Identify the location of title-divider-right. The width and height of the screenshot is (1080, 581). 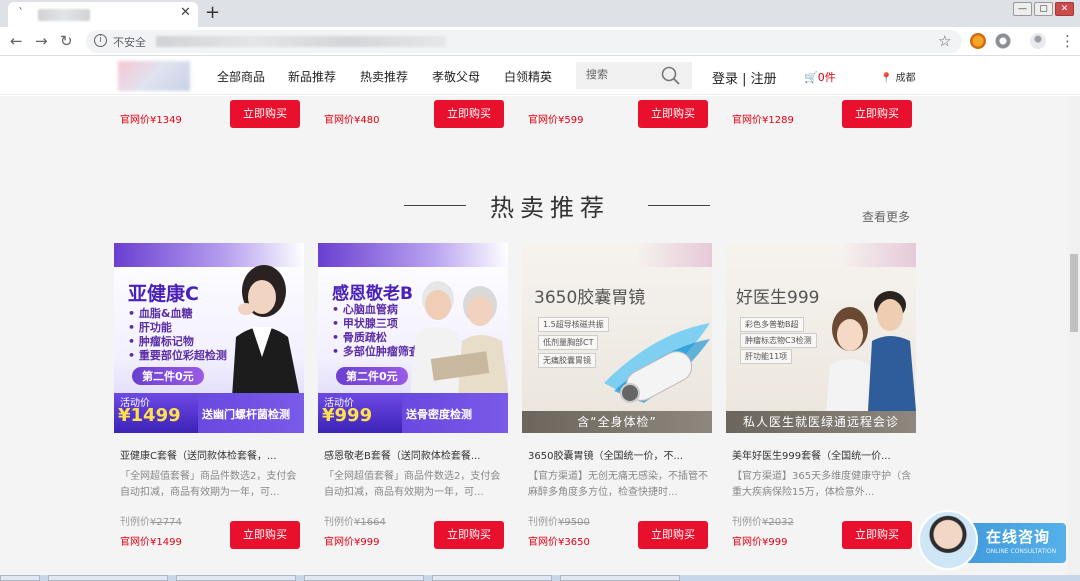
(679, 205).